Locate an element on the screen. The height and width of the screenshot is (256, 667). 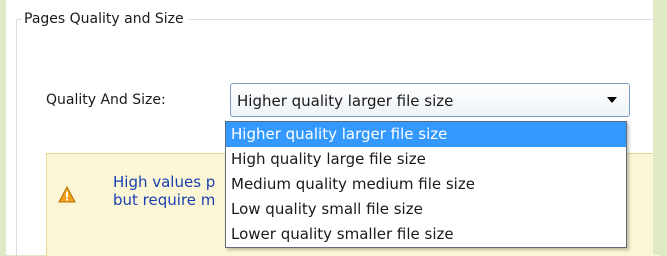
dropdown-option: Lower quality smaller file size is located at coordinates (426, 234).